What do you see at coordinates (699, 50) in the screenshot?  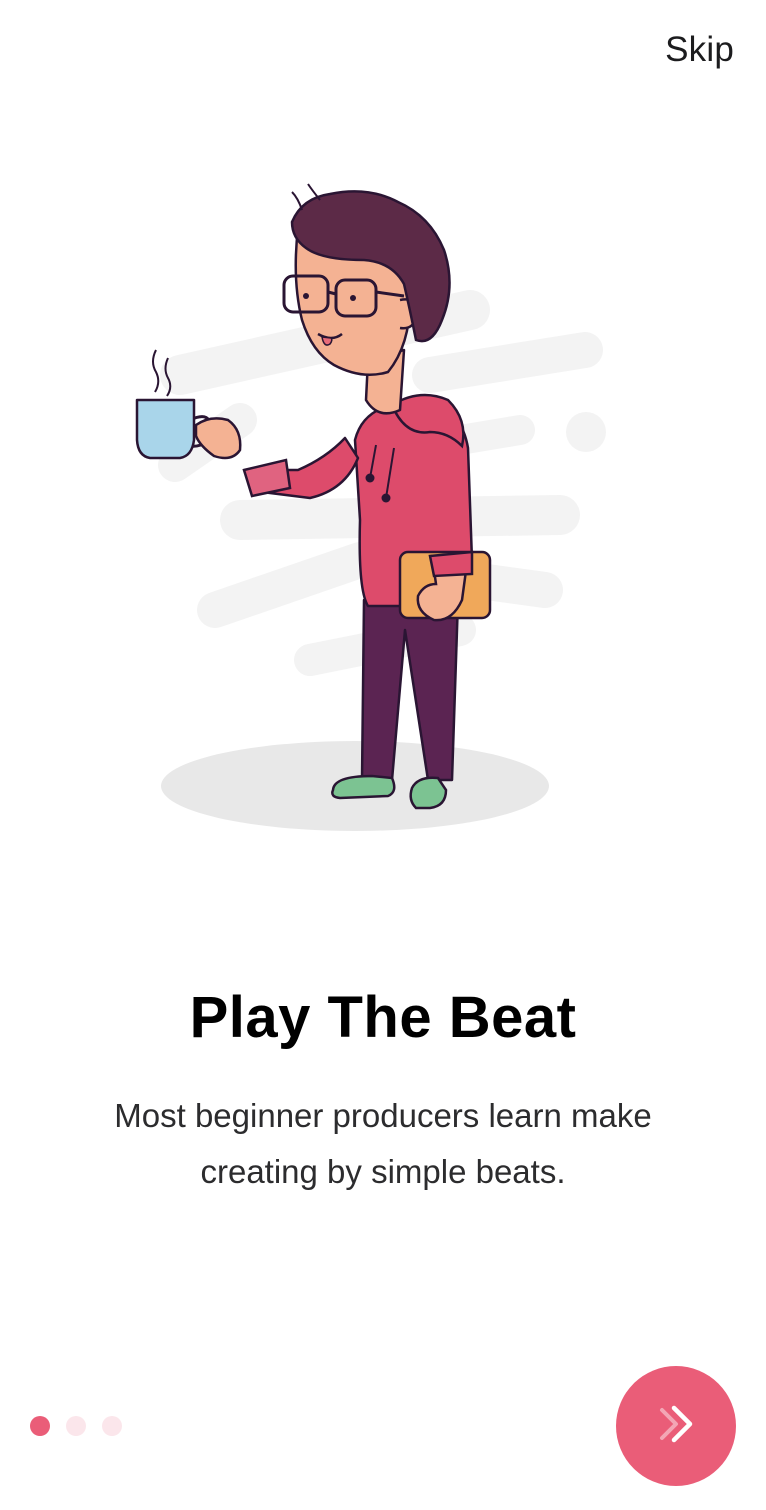 I see `skip-button: Skip` at bounding box center [699, 50].